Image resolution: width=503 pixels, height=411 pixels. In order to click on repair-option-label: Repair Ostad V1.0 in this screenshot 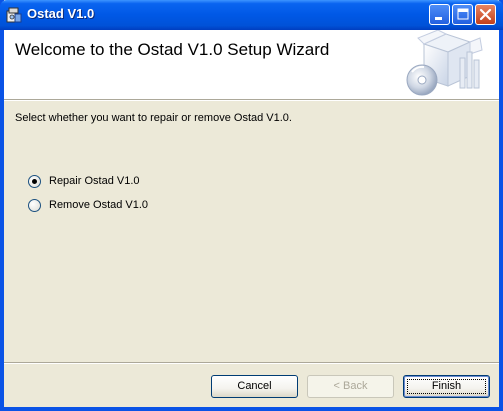, I will do `click(94, 181)`.